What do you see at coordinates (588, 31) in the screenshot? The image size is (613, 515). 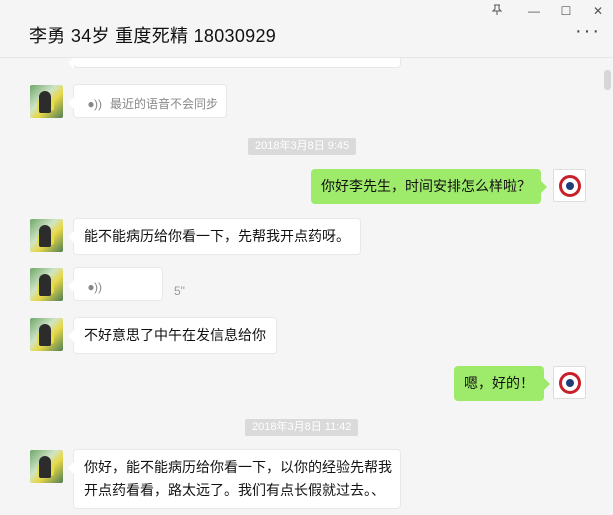 I see `more-options-button: ···` at bounding box center [588, 31].